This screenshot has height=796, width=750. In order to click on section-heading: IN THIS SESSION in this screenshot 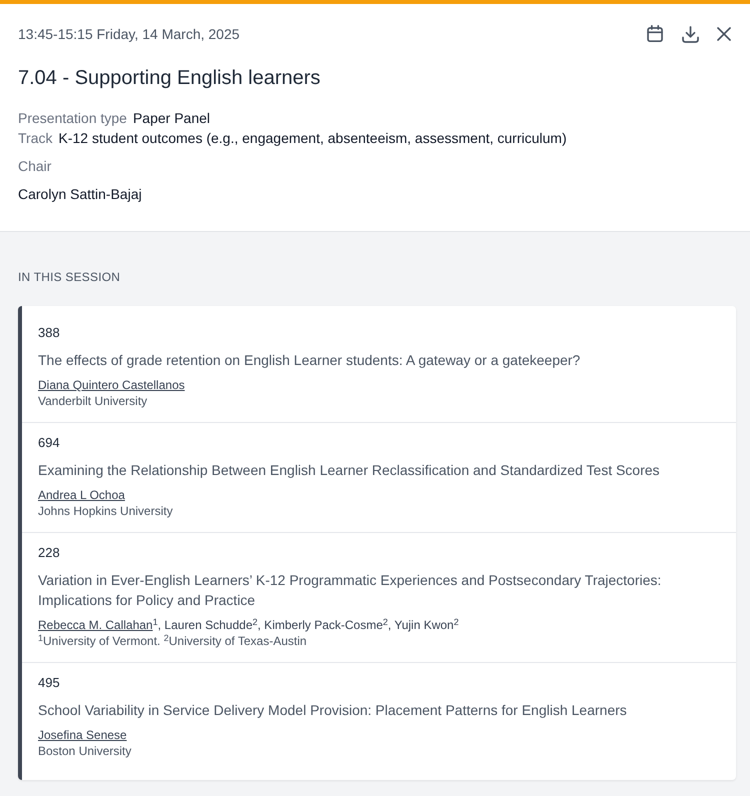, I will do `click(70, 277)`.